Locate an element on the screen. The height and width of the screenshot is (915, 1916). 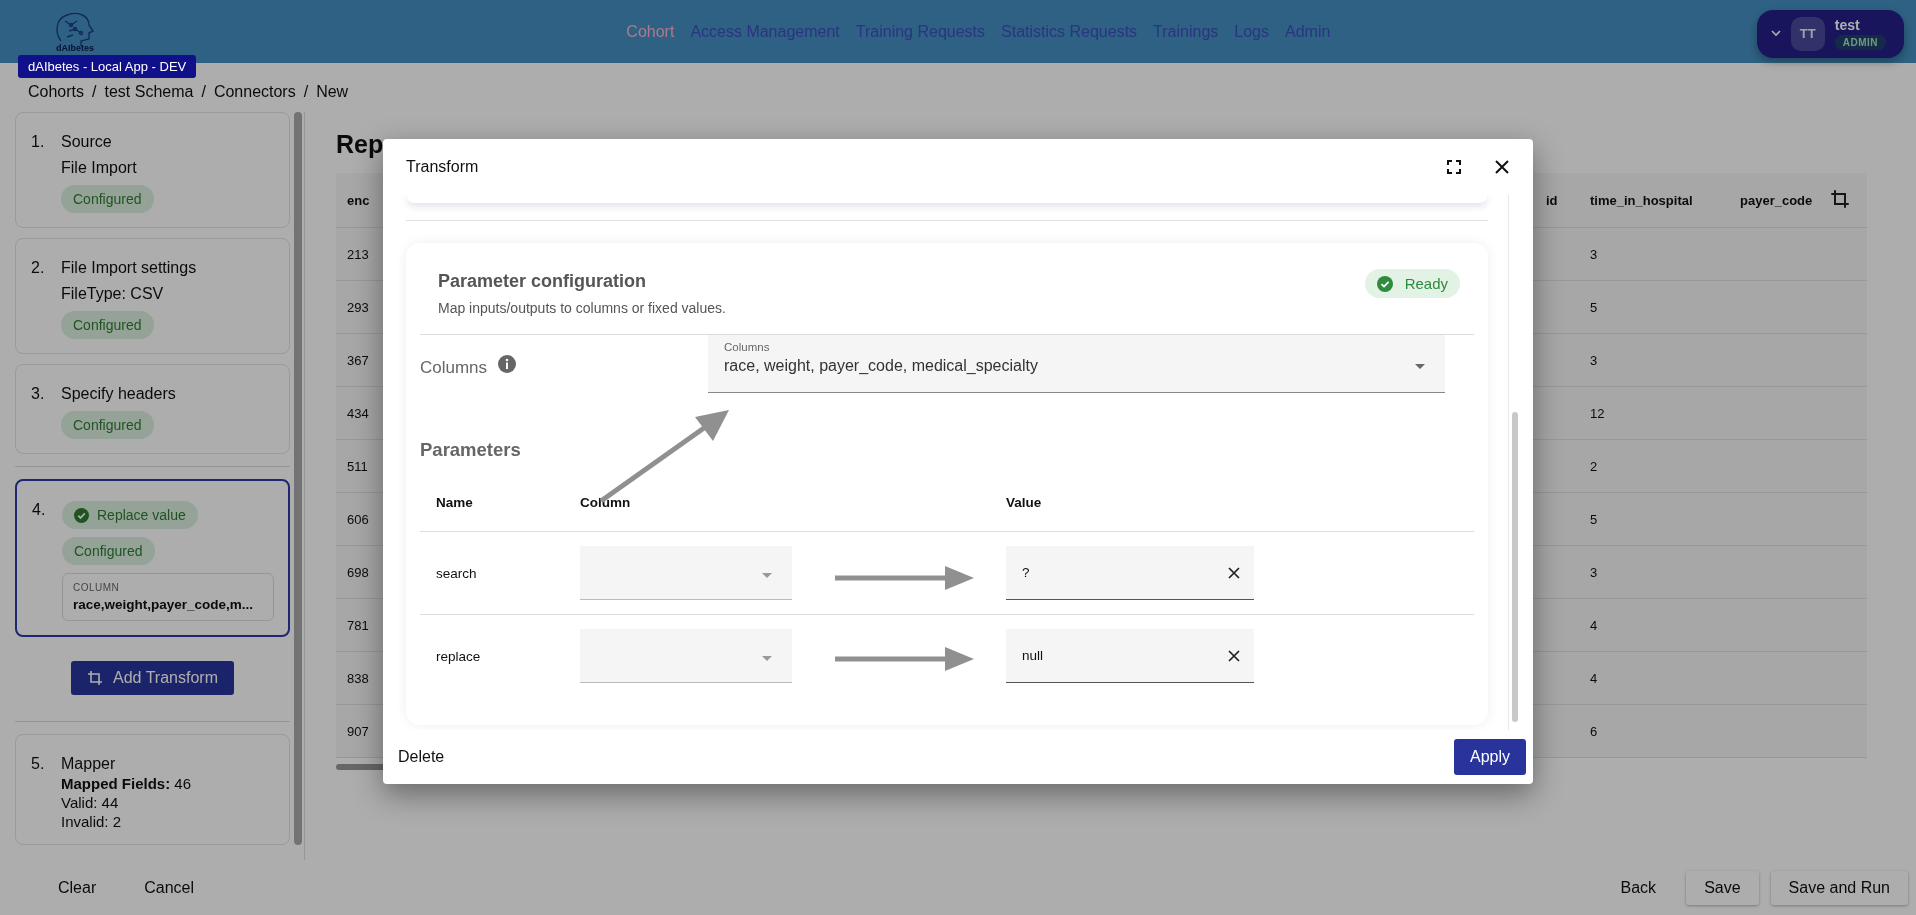
step-title: Source is located at coordinates (86, 142).